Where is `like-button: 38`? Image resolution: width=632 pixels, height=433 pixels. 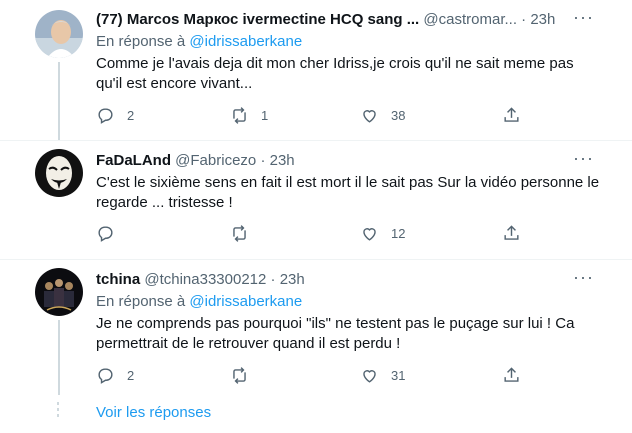 like-button: 38 is located at coordinates (382, 115).